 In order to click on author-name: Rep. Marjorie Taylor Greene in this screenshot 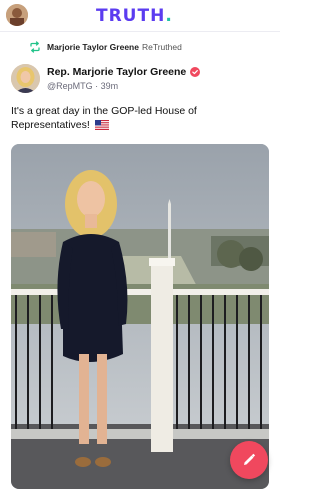, I will do `click(116, 72)`.